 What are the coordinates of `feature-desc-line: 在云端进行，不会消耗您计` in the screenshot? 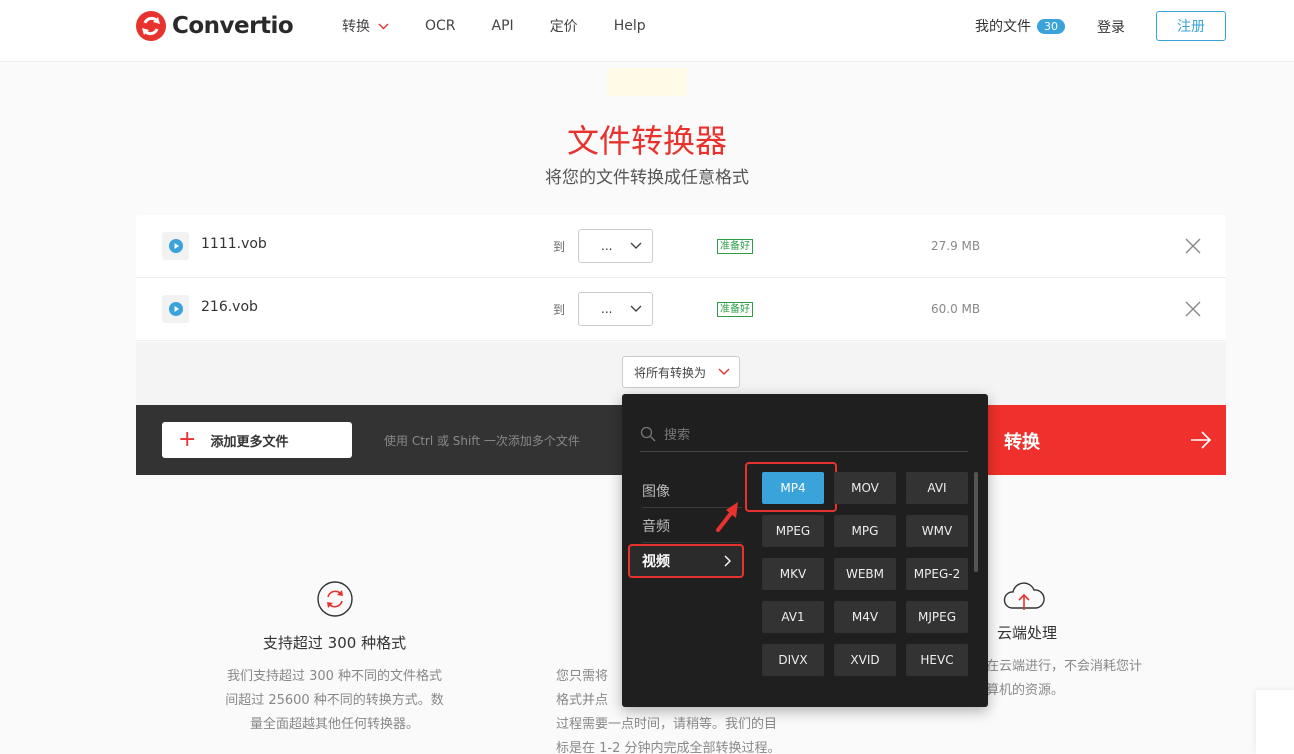 It's located at (1064, 666).